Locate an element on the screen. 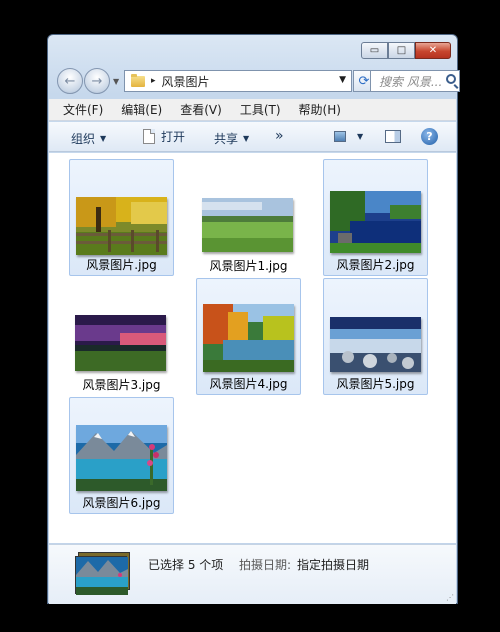  file-name: 风景图片.jpg is located at coordinates (121, 265).